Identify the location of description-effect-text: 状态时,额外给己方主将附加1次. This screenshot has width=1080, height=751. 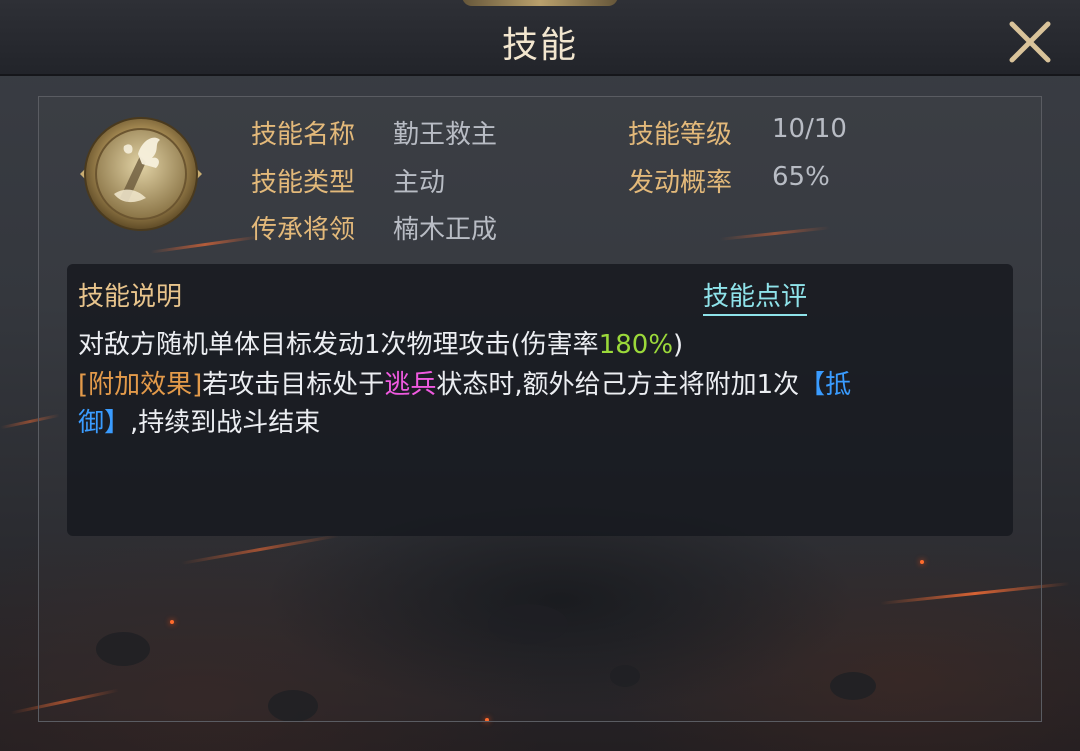
(618, 385).